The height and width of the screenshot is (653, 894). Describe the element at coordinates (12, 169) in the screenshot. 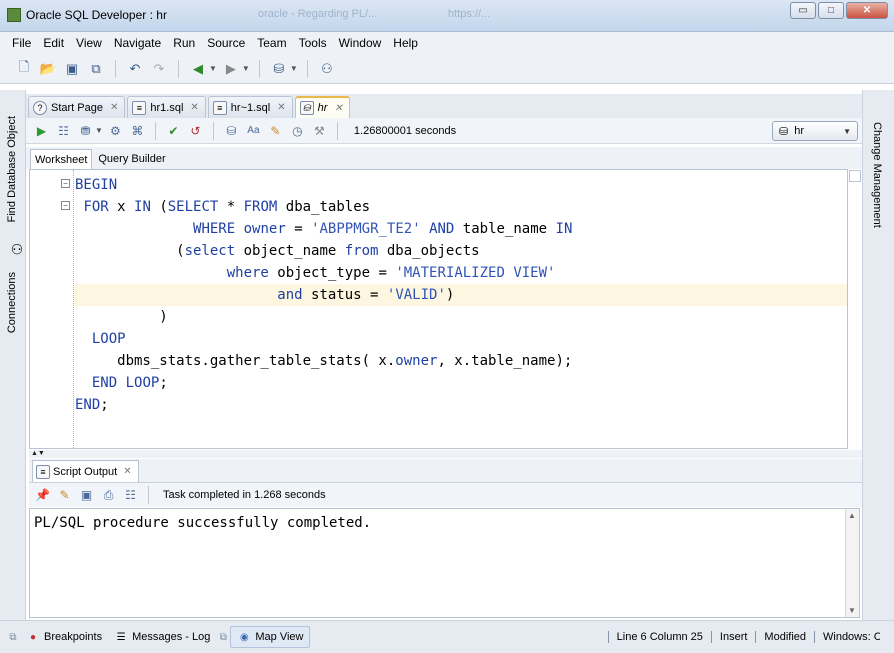

I see `find-database-object-tab: Find Database Object` at that location.